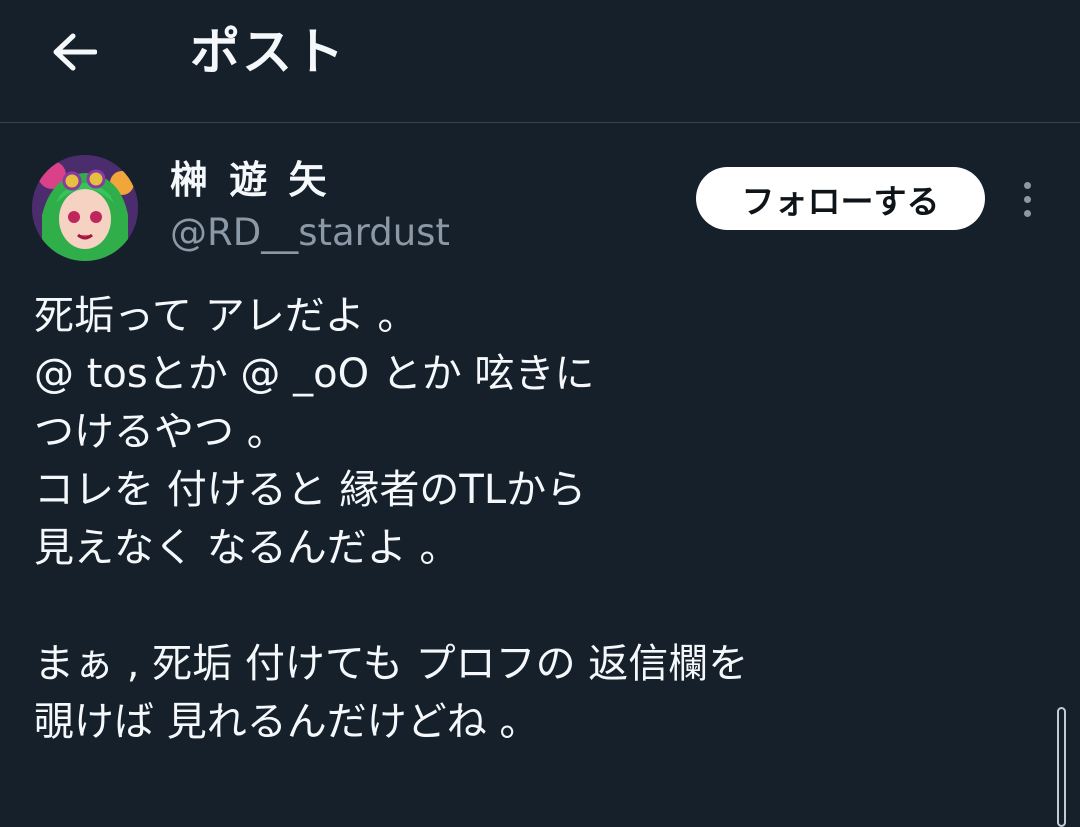 The height and width of the screenshot is (827, 1080). I want to click on tweet-line: コレを 付けると 縁者のTLから, so click(310, 490).